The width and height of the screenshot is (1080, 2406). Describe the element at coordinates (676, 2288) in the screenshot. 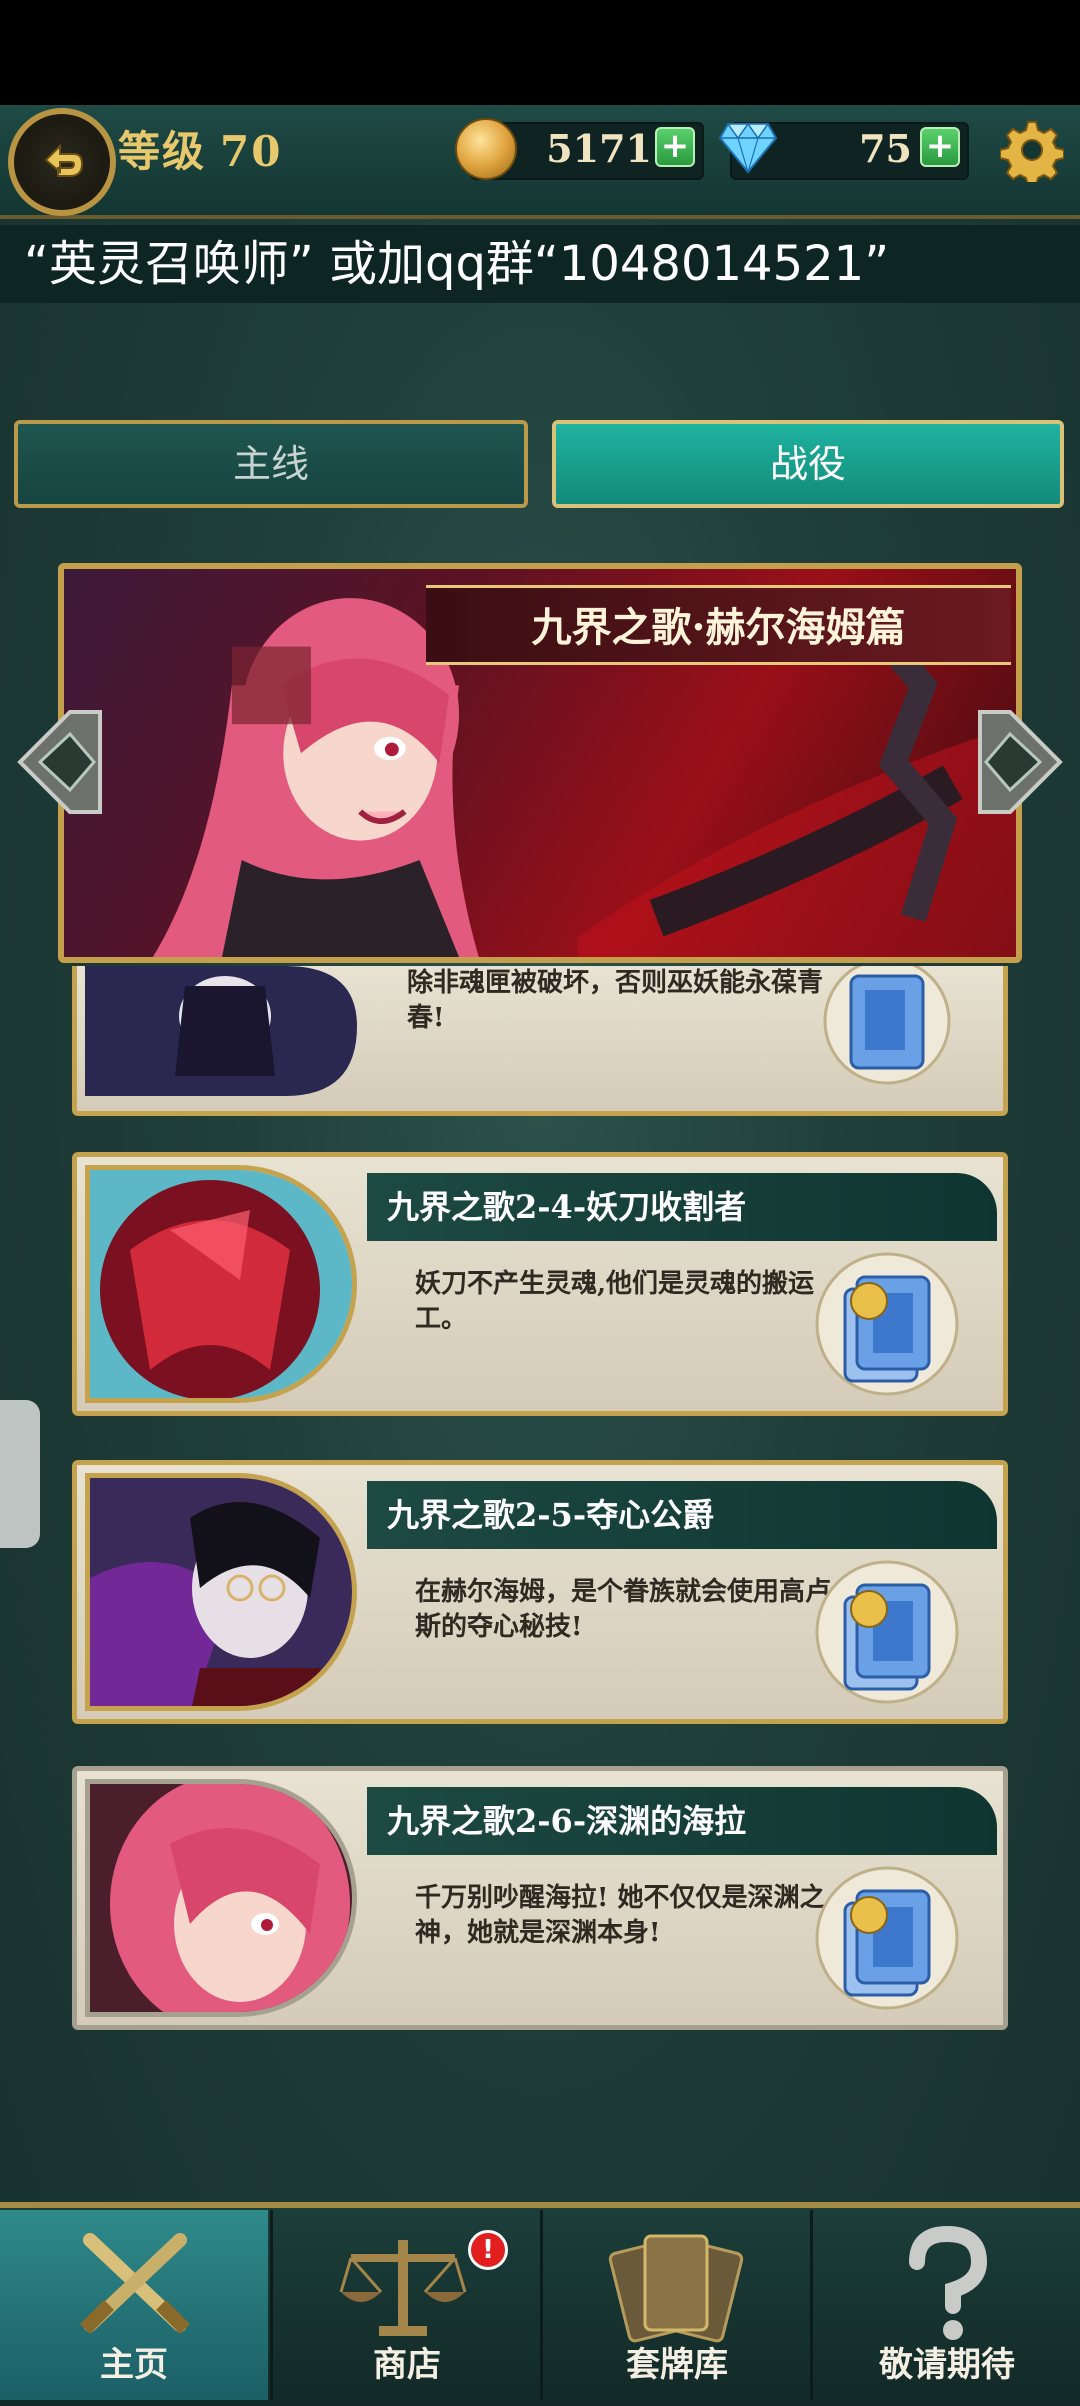

I see `cards-icon` at that location.